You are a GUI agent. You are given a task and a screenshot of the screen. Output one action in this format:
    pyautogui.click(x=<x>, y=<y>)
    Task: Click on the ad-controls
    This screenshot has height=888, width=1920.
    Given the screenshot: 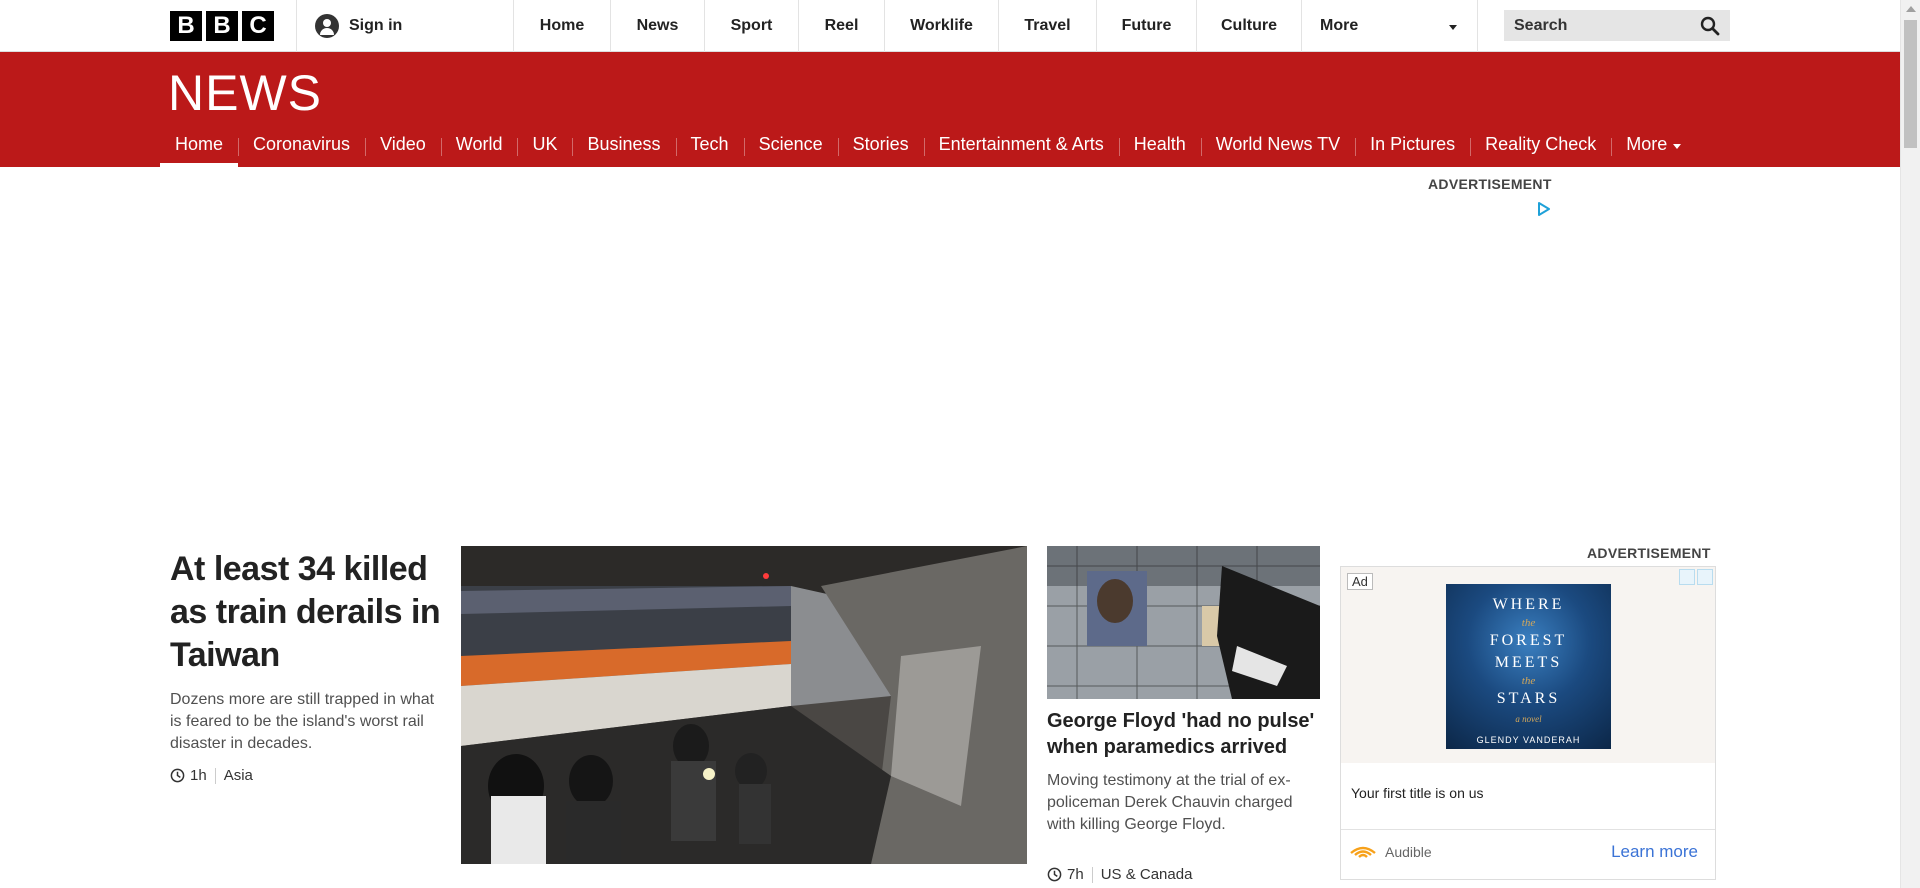 What is the action you would take?
    pyautogui.click(x=1696, y=577)
    